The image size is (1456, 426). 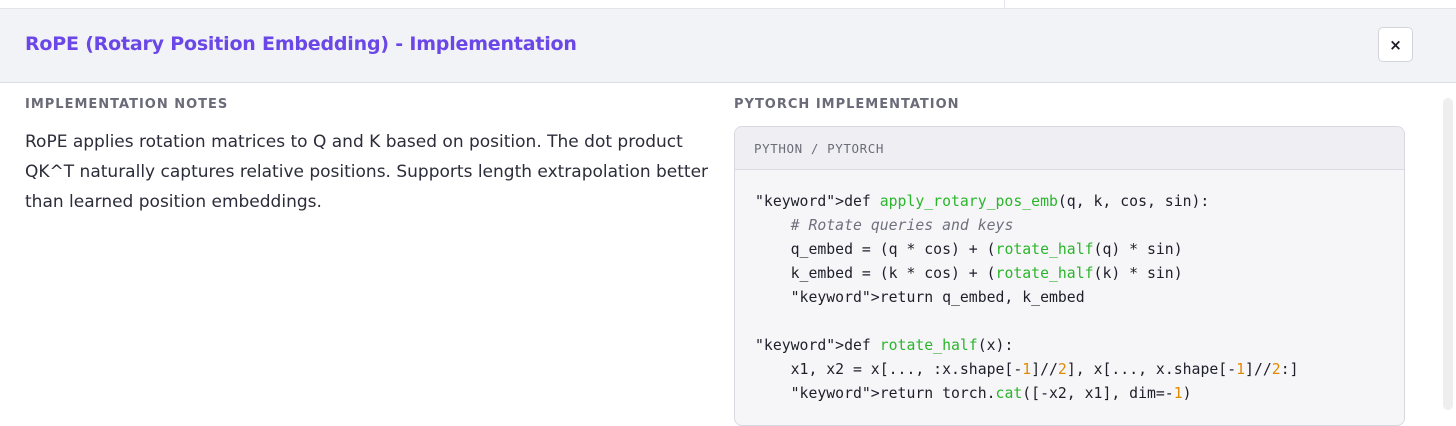 I want to click on code-token: ([-x2, x1], dim=-, so click(x=1098, y=393).